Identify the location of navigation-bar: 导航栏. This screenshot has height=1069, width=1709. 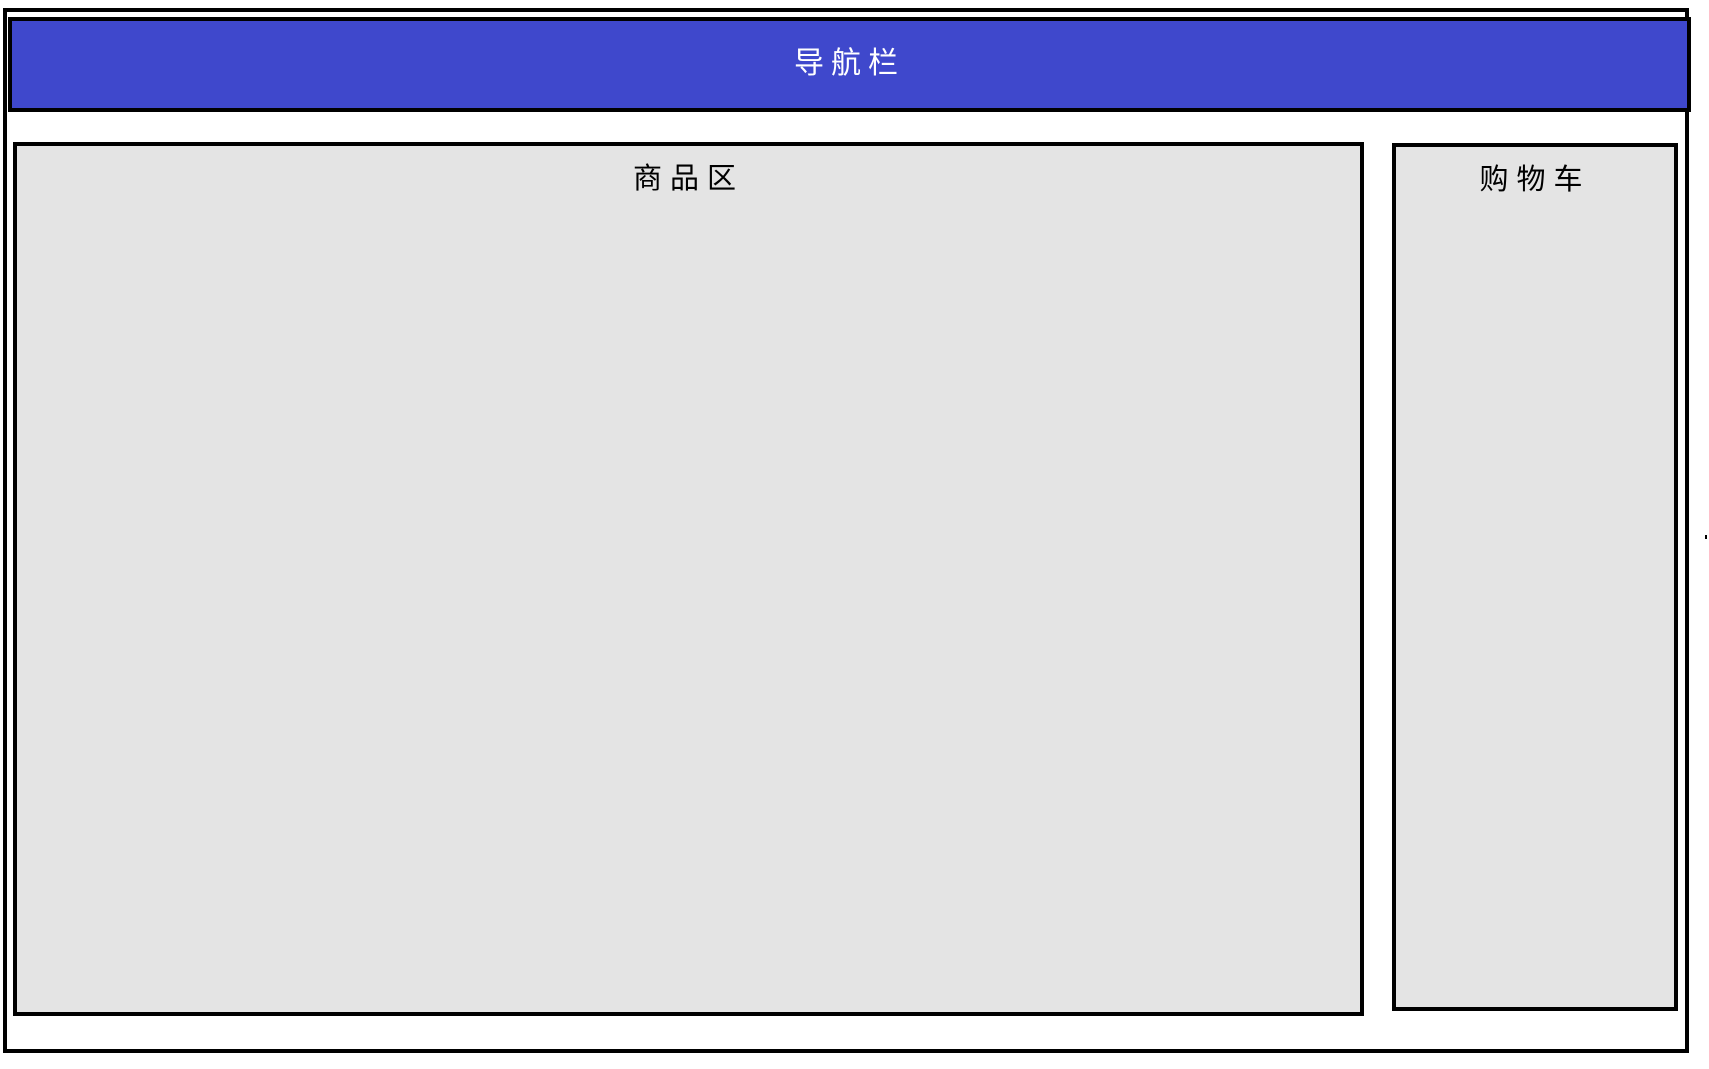
(849, 64).